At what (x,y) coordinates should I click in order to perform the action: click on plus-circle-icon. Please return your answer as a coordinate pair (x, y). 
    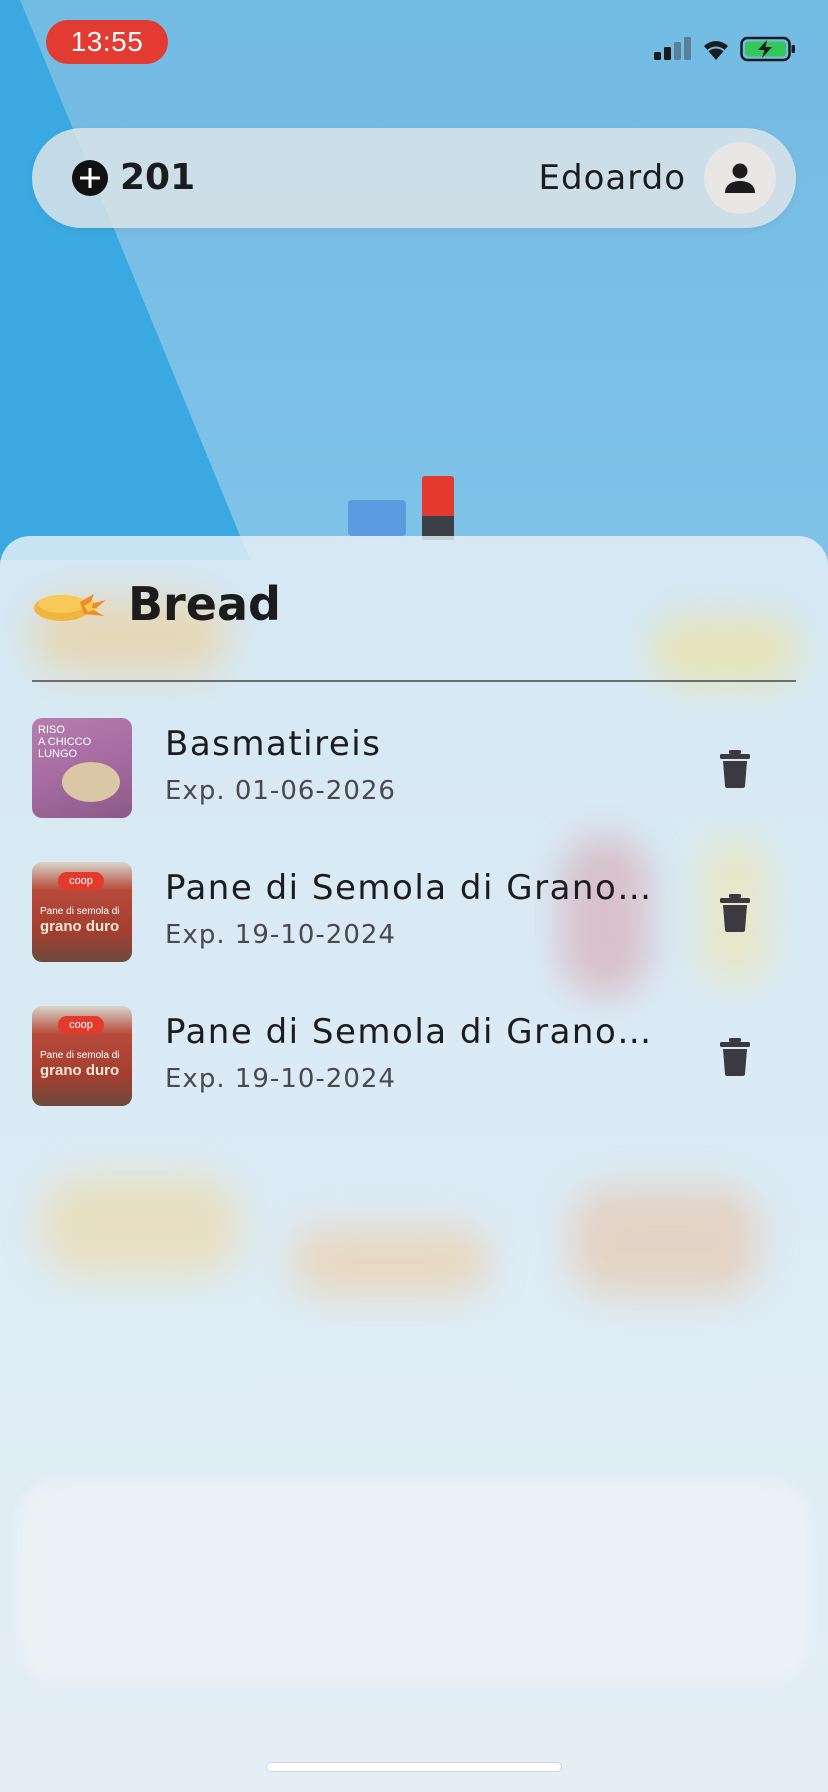
    Looking at the image, I should click on (90, 178).